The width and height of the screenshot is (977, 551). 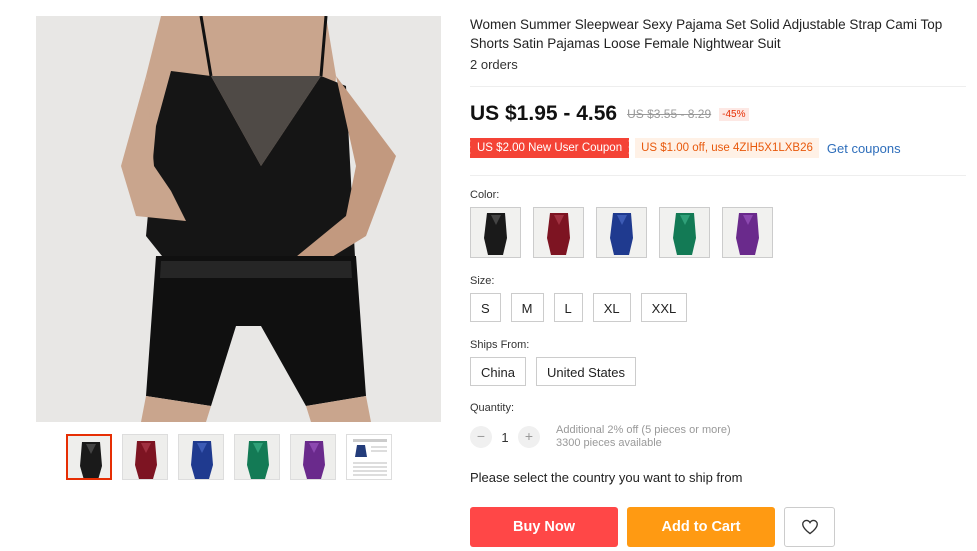 I want to click on price-row: US $1.95 - 4.56 US $3.55 - 8.29 -45%, so click(x=609, y=114).